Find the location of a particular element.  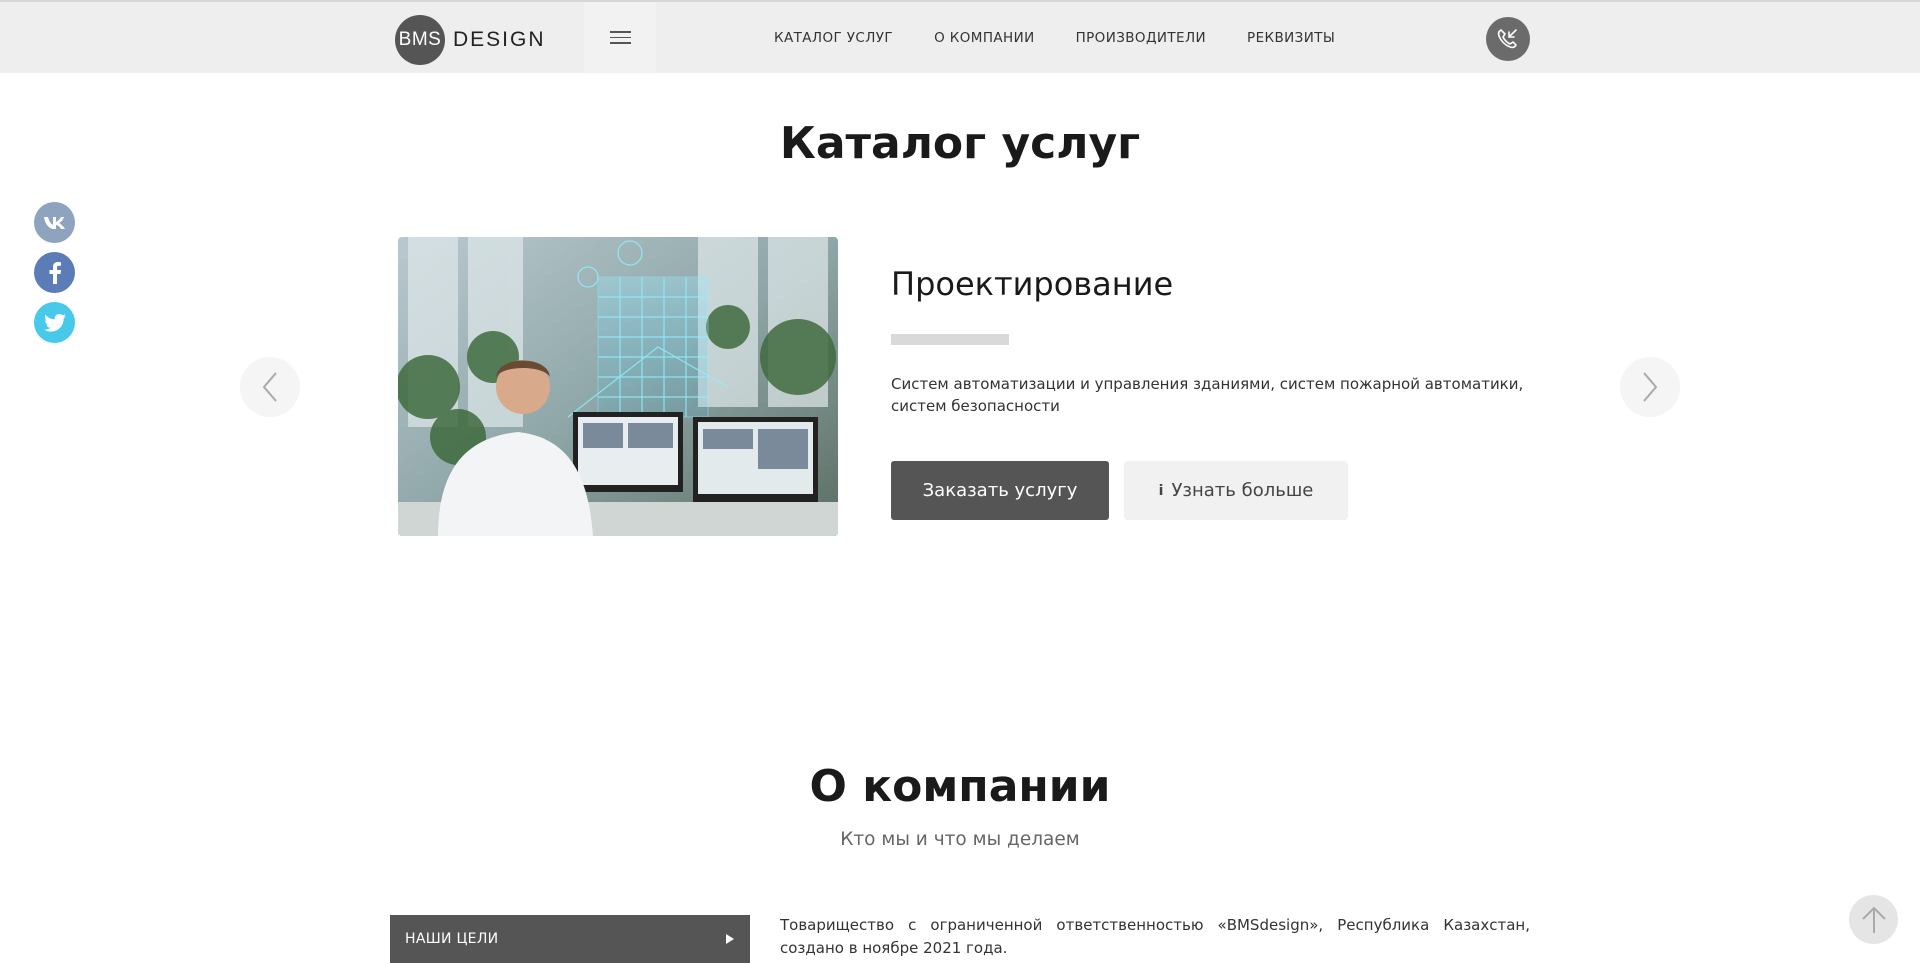

tab-our-goals-label: НАШИ ЦЕЛИ is located at coordinates (452, 939).